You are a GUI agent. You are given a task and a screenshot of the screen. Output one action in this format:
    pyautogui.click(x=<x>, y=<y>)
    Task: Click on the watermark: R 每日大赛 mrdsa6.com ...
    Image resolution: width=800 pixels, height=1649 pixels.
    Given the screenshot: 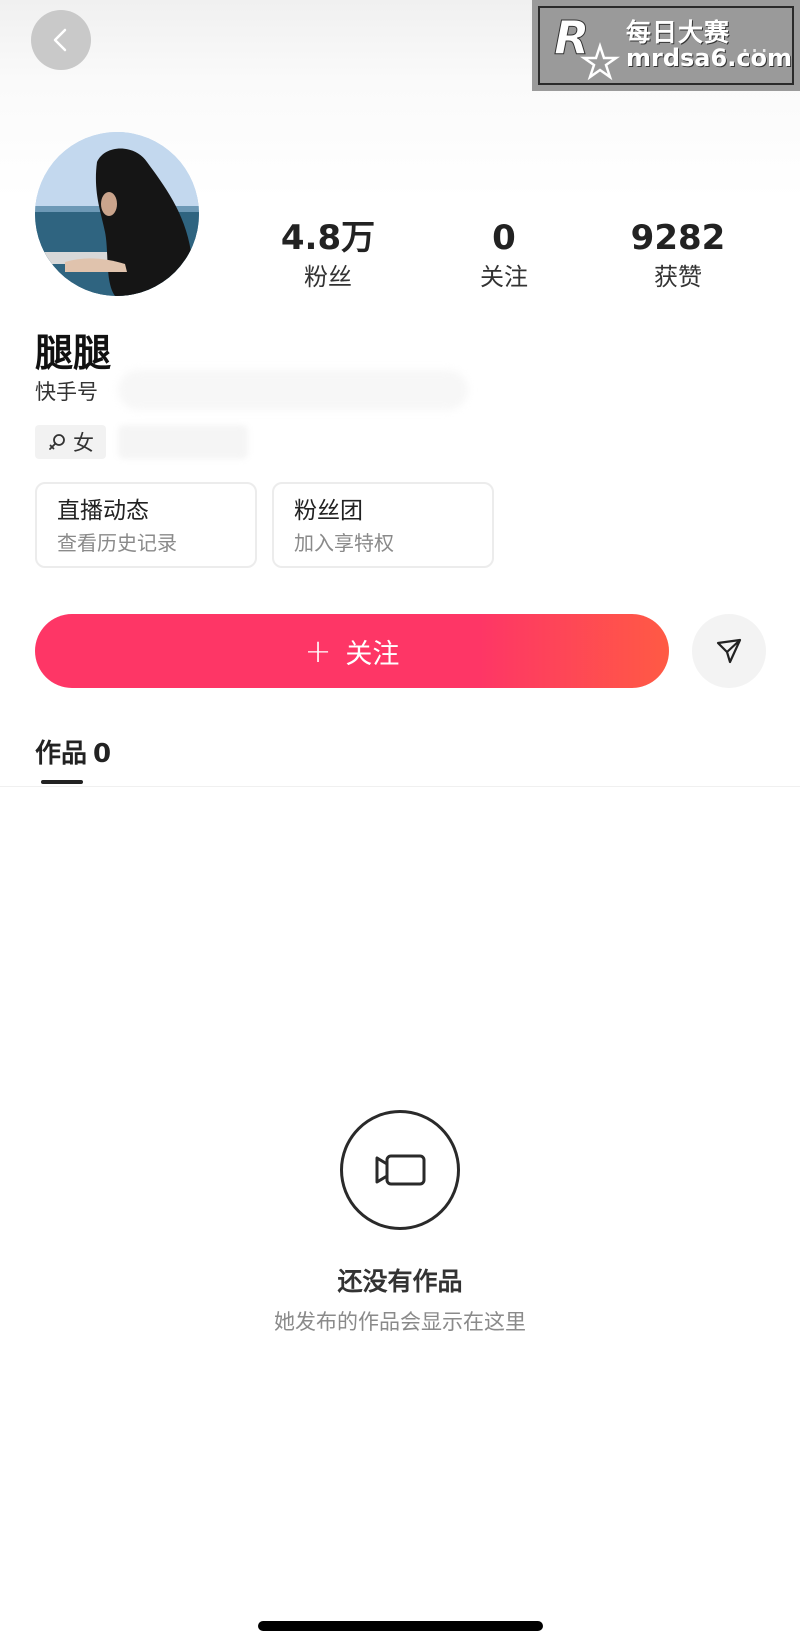 What is the action you would take?
    pyautogui.click(x=666, y=45)
    